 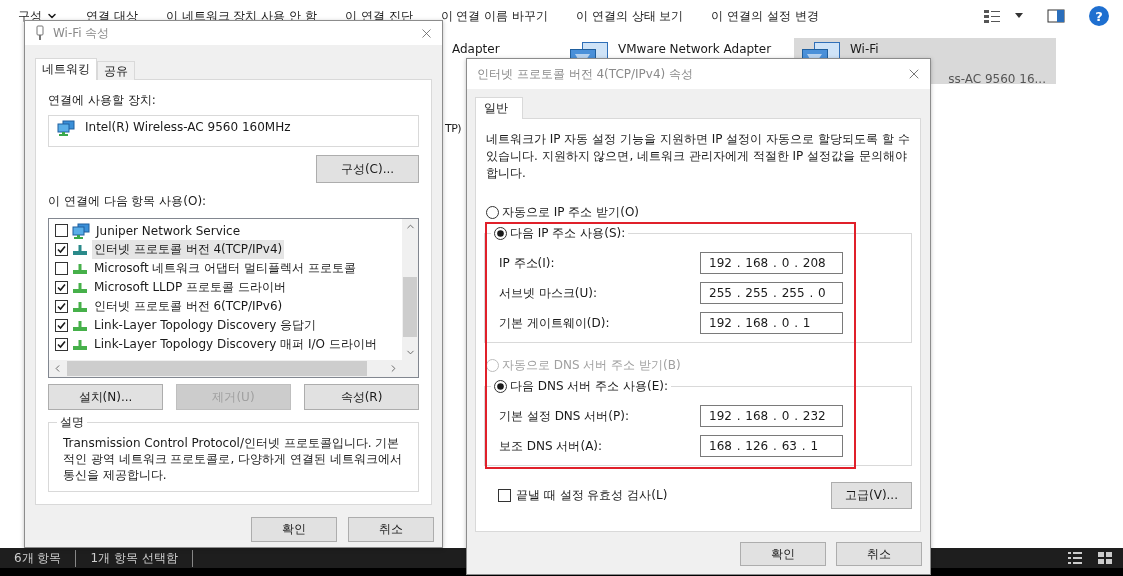 What do you see at coordinates (771, 416) in the screenshot?
I see `ip-address-field: 192 . 168 . 0 . 232` at bounding box center [771, 416].